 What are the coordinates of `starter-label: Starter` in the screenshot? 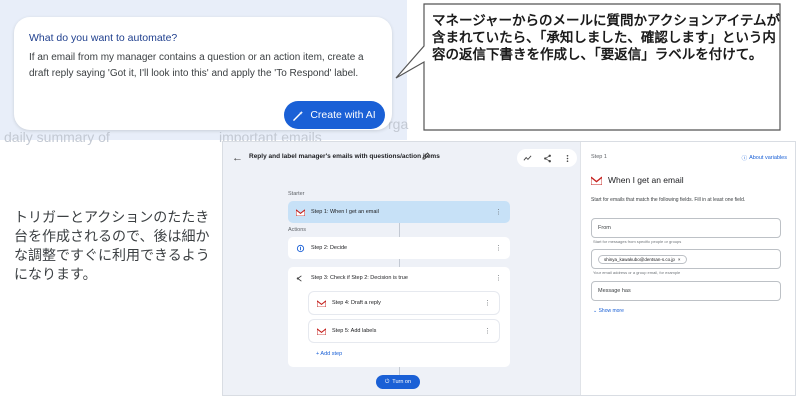 It's located at (296, 194).